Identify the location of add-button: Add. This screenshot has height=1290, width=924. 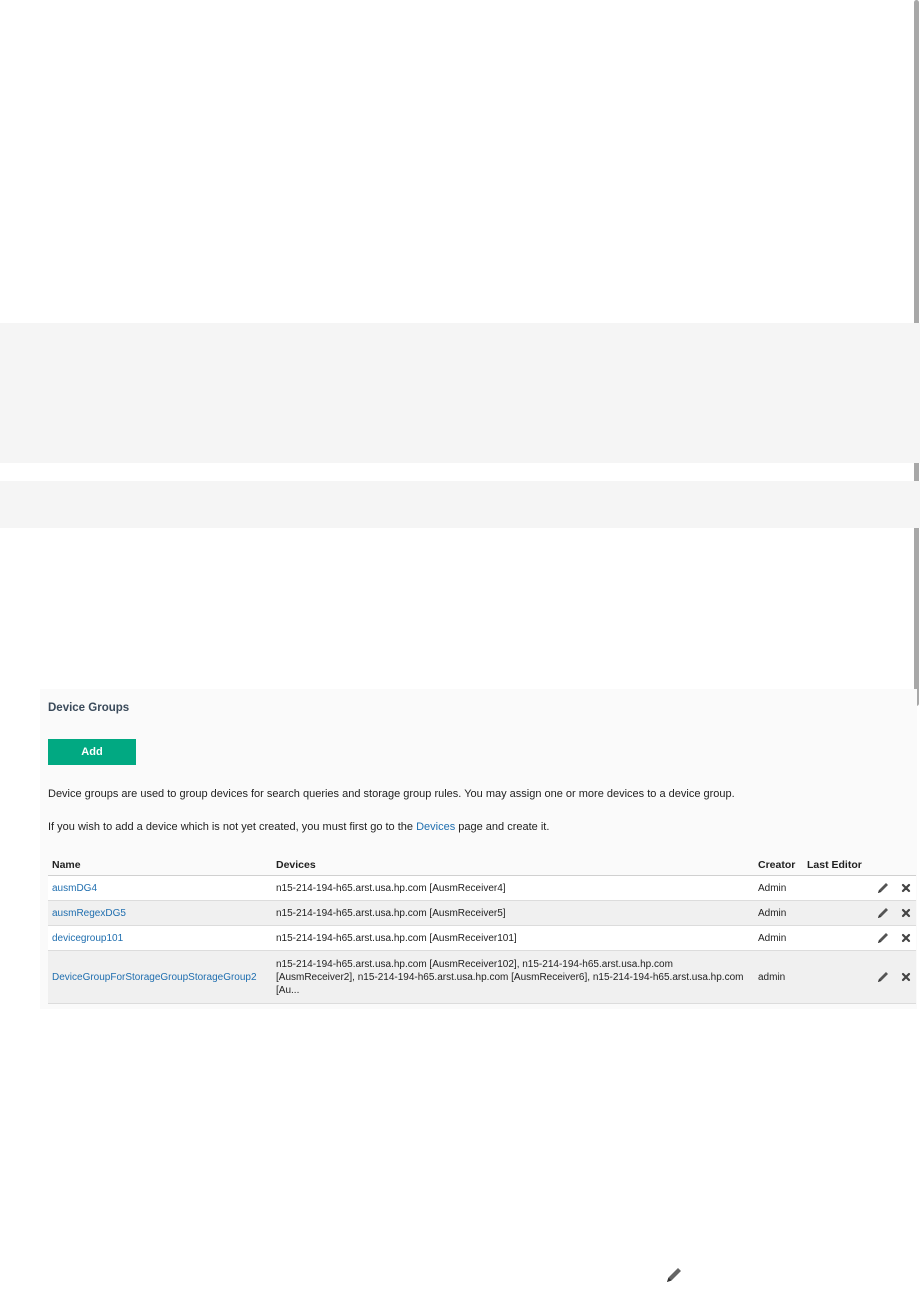
(92, 752).